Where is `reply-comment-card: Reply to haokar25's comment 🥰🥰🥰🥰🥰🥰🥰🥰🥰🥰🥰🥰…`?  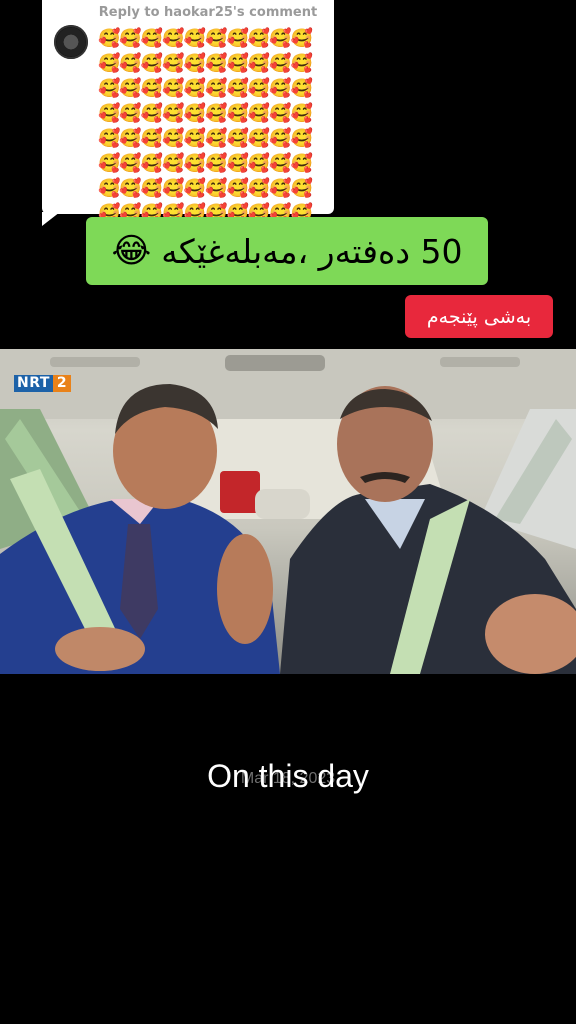 reply-comment-card: Reply to haokar25's comment 🥰🥰🥰🥰🥰🥰🥰🥰🥰🥰🥰🥰… is located at coordinates (188, 124).